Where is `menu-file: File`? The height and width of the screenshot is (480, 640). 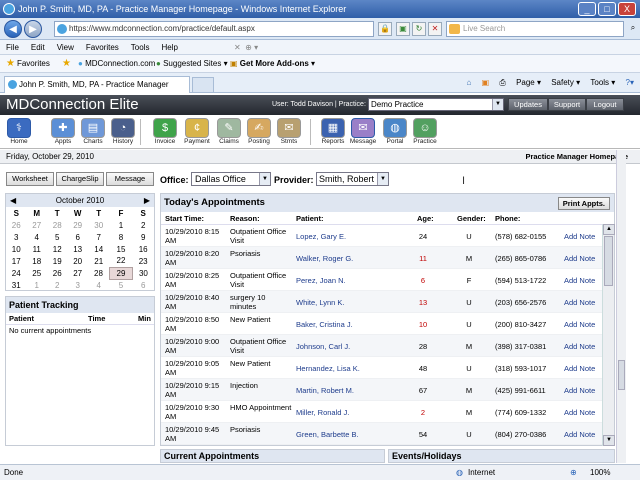
menu-file: File is located at coordinates (12, 47).